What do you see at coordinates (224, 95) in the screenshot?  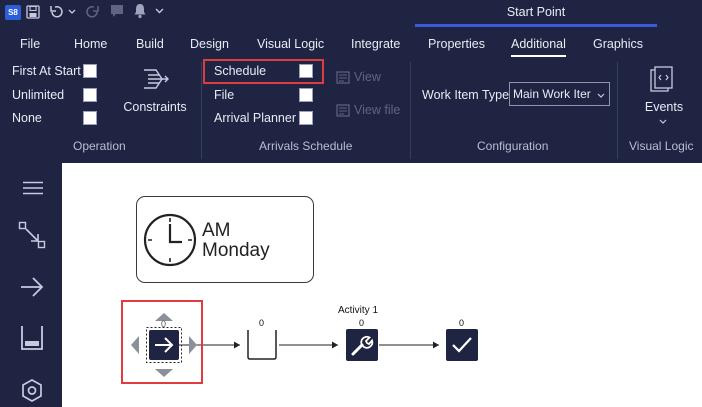 I see `file-label: File` at bounding box center [224, 95].